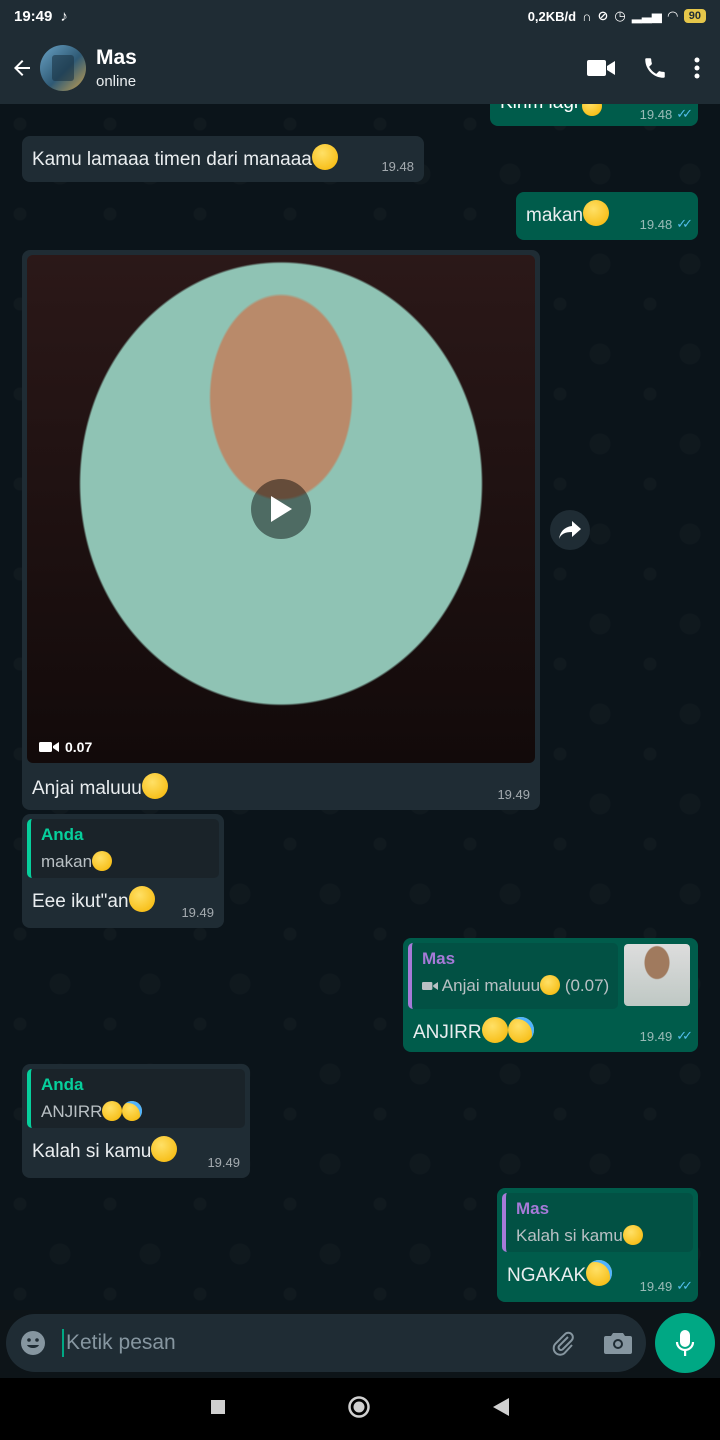 The image size is (720, 1440). What do you see at coordinates (491, 985) in the screenshot?
I see `quote-text: Anjai maluuu` at bounding box center [491, 985].